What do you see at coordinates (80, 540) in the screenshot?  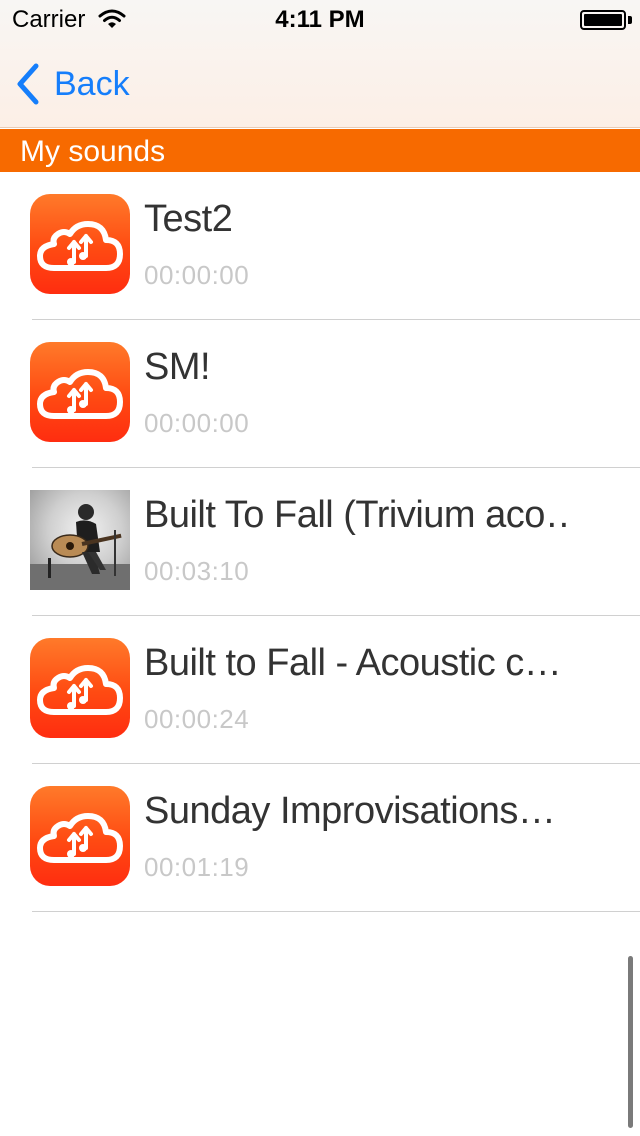 I see `guitar-player-photo` at bounding box center [80, 540].